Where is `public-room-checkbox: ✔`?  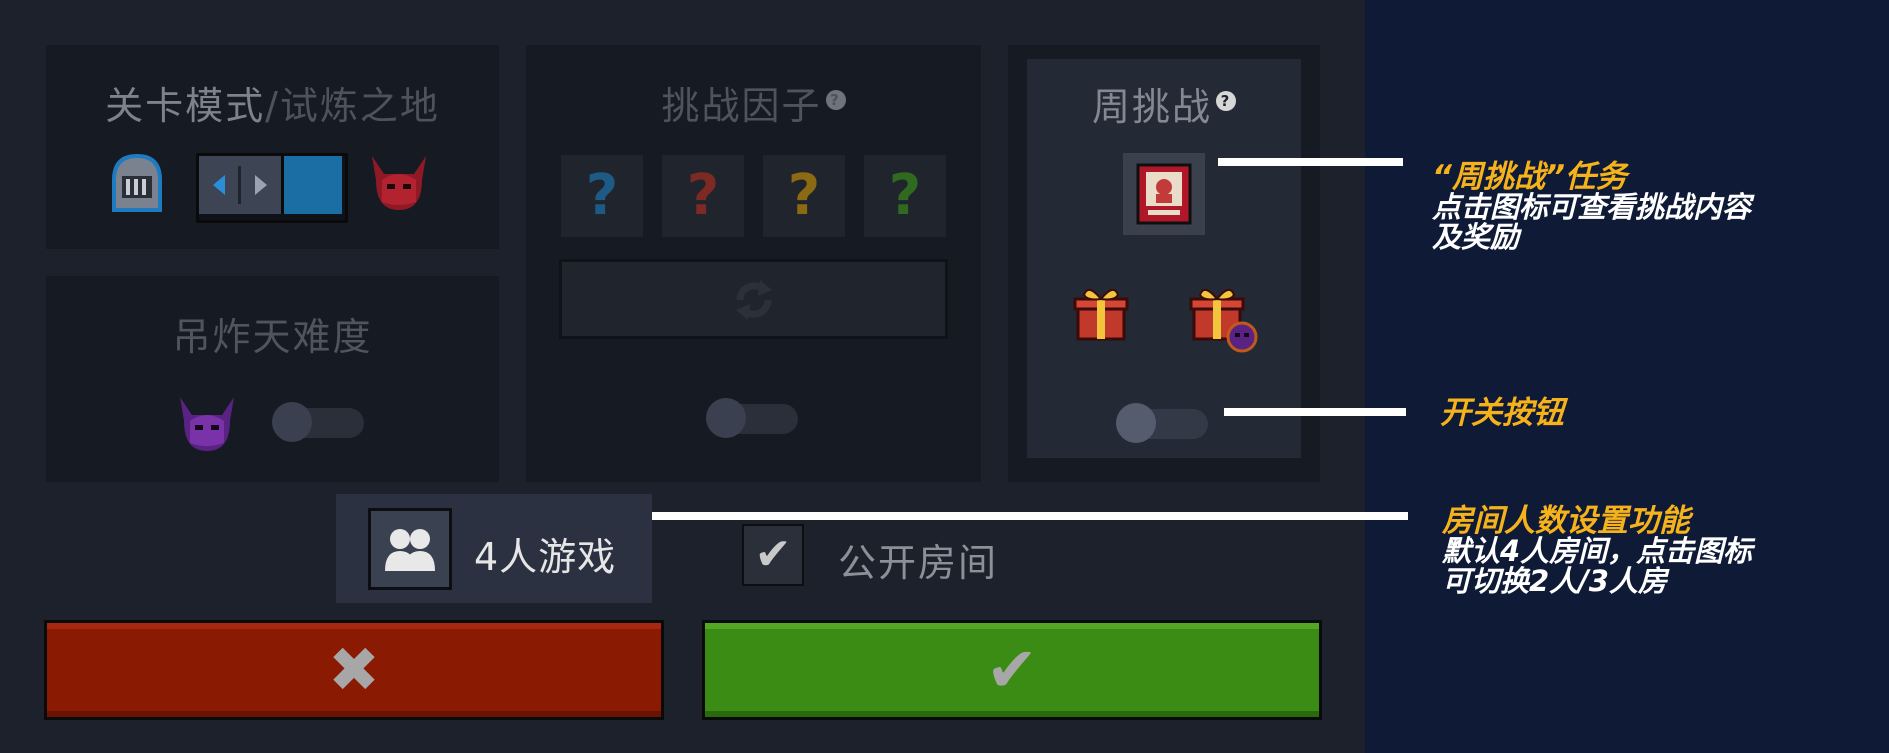
public-room-checkbox: ✔ is located at coordinates (773, 555).